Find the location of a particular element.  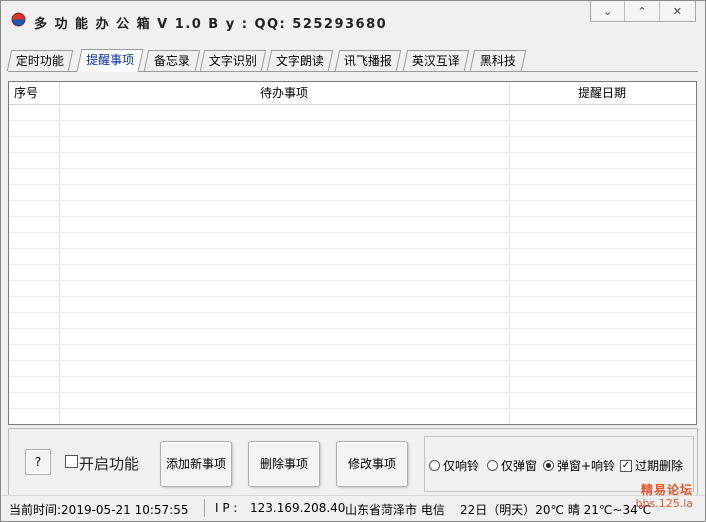

expire-delete-option: ✓ 过期删除 is located at coordinates (651, 465).